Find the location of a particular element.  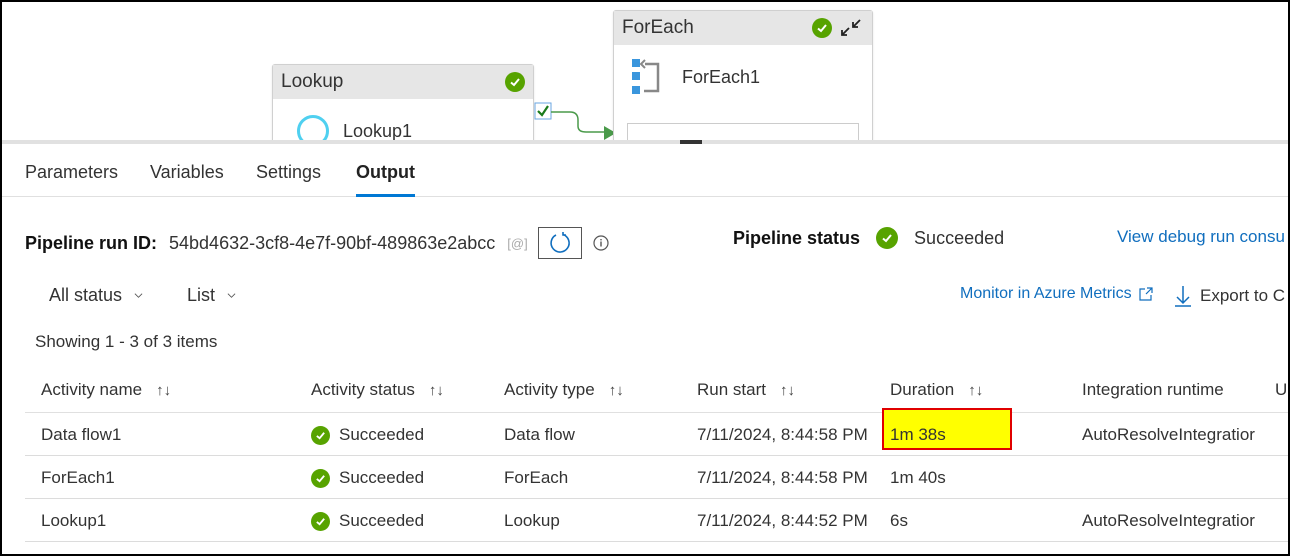

lookup-node-header: Lookup is located at coordinates (403, 82).